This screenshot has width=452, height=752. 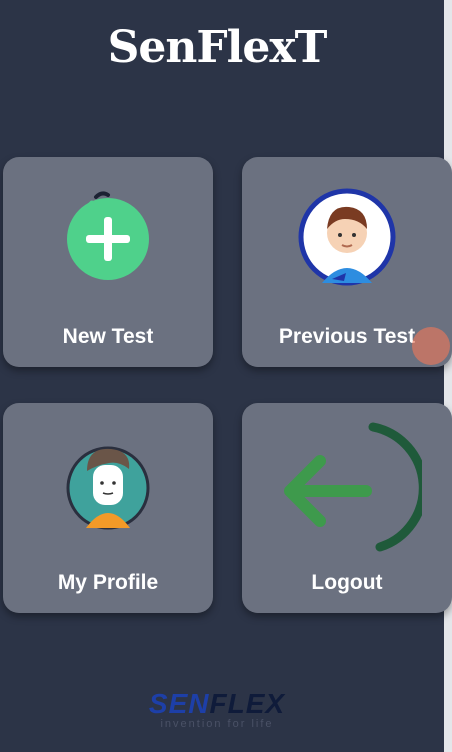 I want to click on add-circle-icon, so click(x=108, y=234).